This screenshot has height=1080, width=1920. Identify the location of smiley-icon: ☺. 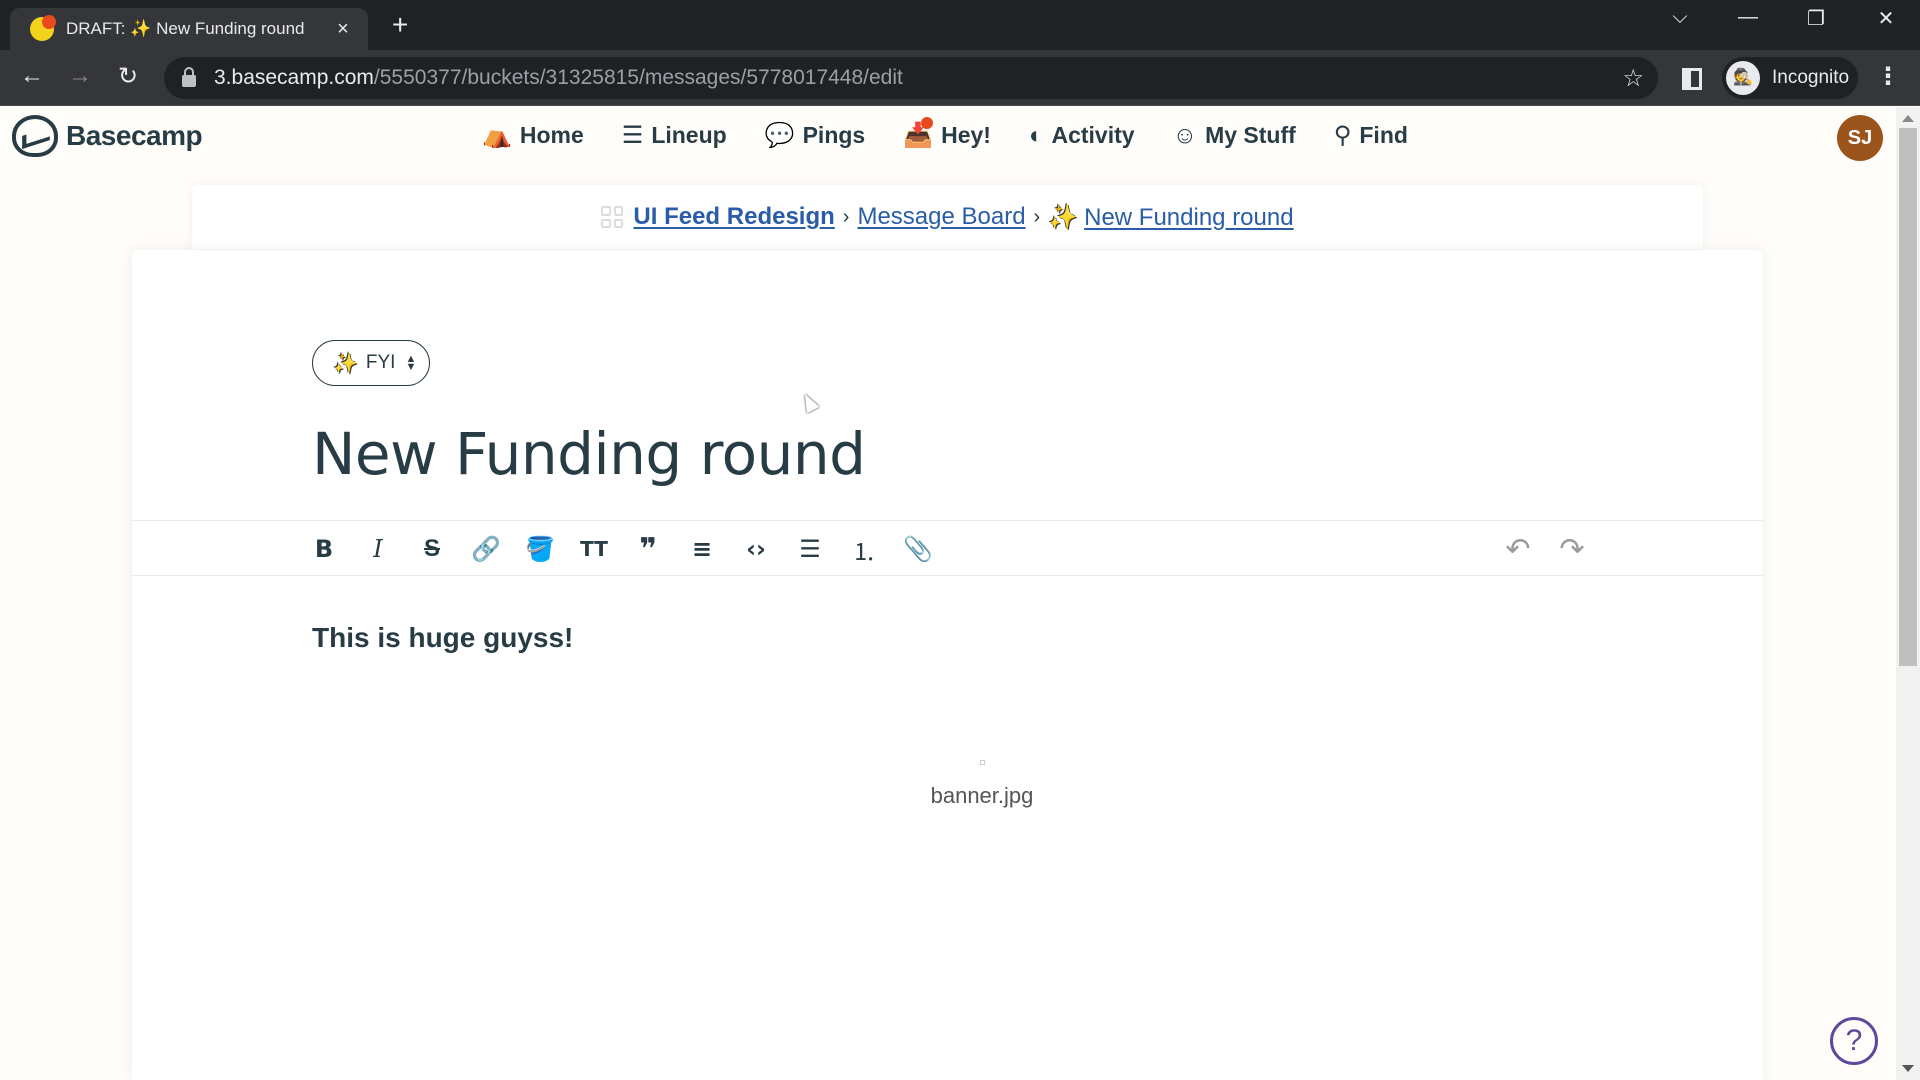
(1185, 135).